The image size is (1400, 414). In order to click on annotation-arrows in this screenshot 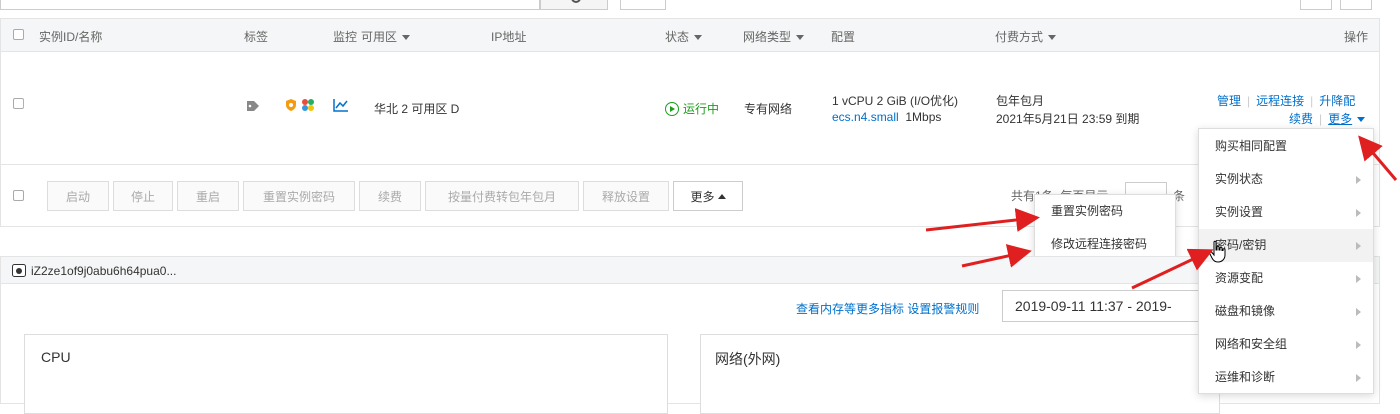, I will do `click(1161, 212)`.